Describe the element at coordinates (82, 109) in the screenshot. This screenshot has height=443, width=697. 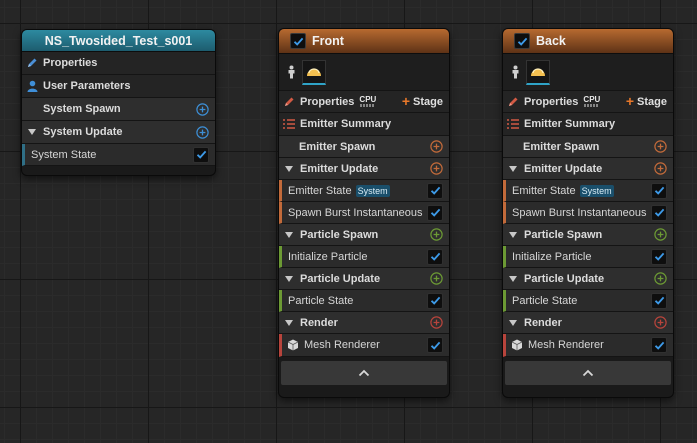
I see `system-spawn-label: System Spawn` at that location.